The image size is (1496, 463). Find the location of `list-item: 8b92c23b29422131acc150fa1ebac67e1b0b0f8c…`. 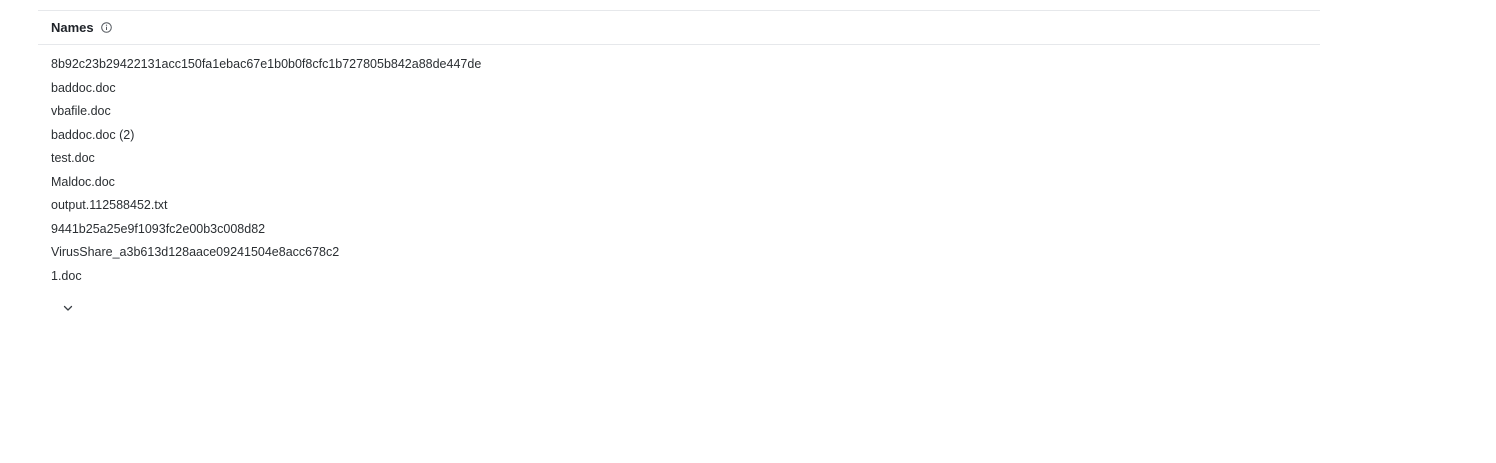

list-item: 8b92c23b29422131acc150fa1ebac67e1b0b0f8c… is located at coordinates (266, 64).